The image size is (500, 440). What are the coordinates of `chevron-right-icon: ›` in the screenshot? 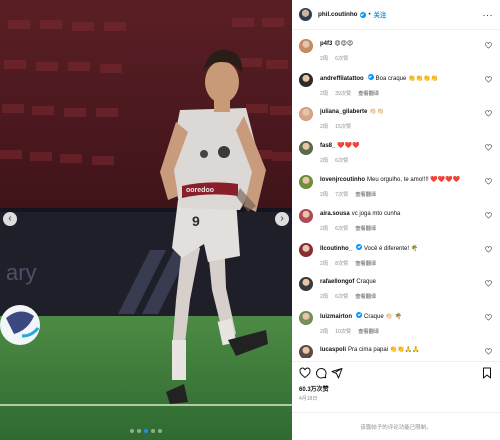 It's located at (282, 218).